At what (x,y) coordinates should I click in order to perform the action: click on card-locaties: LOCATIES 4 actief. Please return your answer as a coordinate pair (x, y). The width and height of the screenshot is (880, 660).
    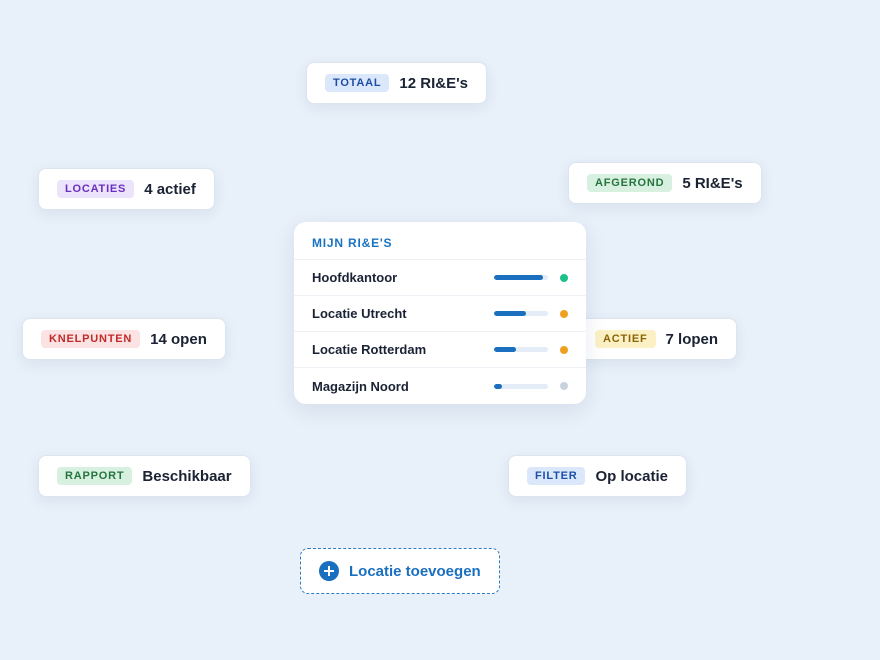
    Looking at the image, I should click on (126, 189).